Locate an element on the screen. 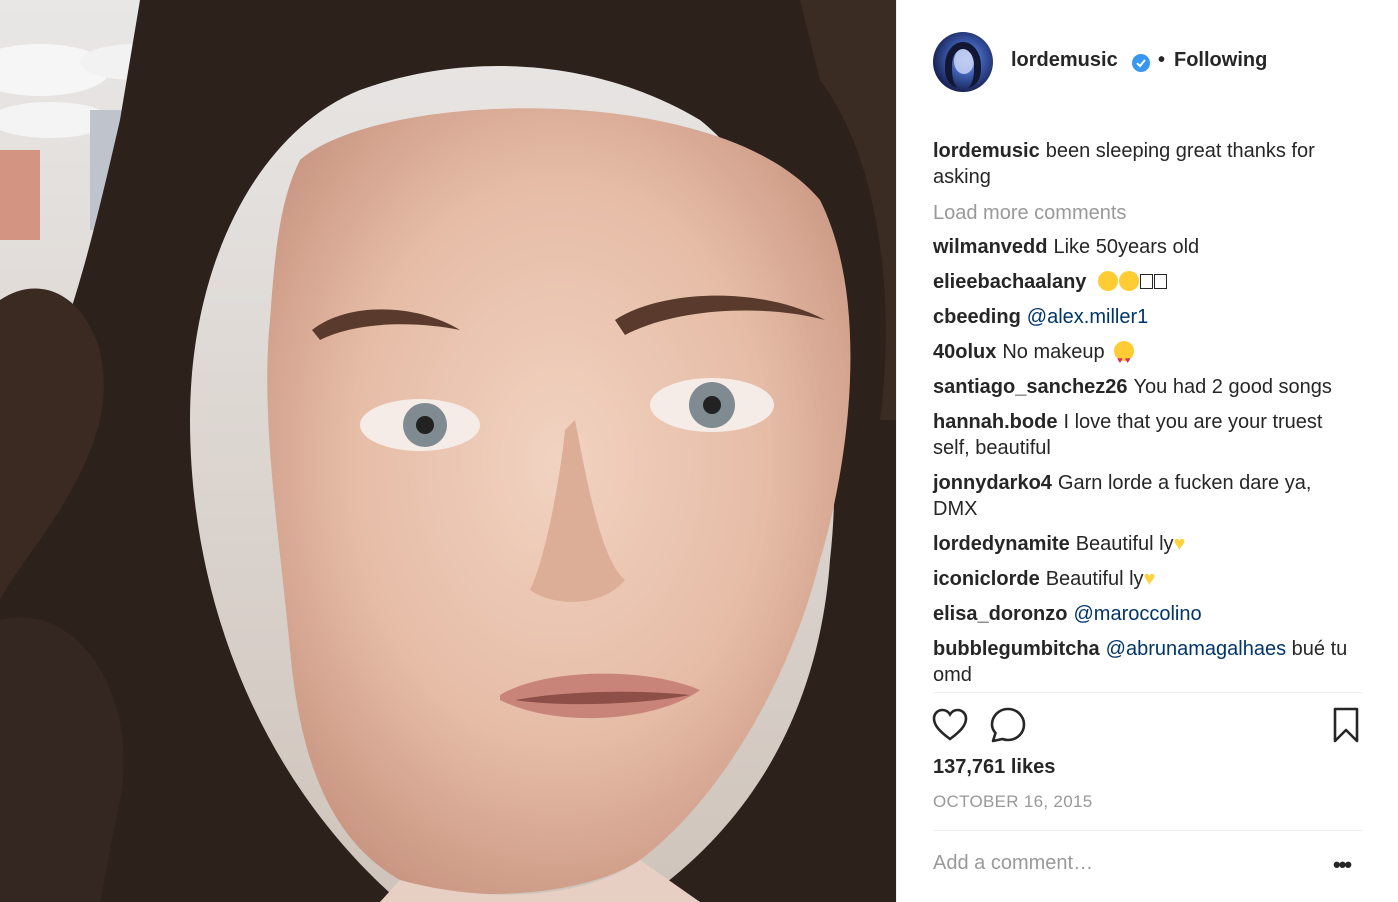  comment-username: elisa_doronzo is located at coordinates (1000, 614).